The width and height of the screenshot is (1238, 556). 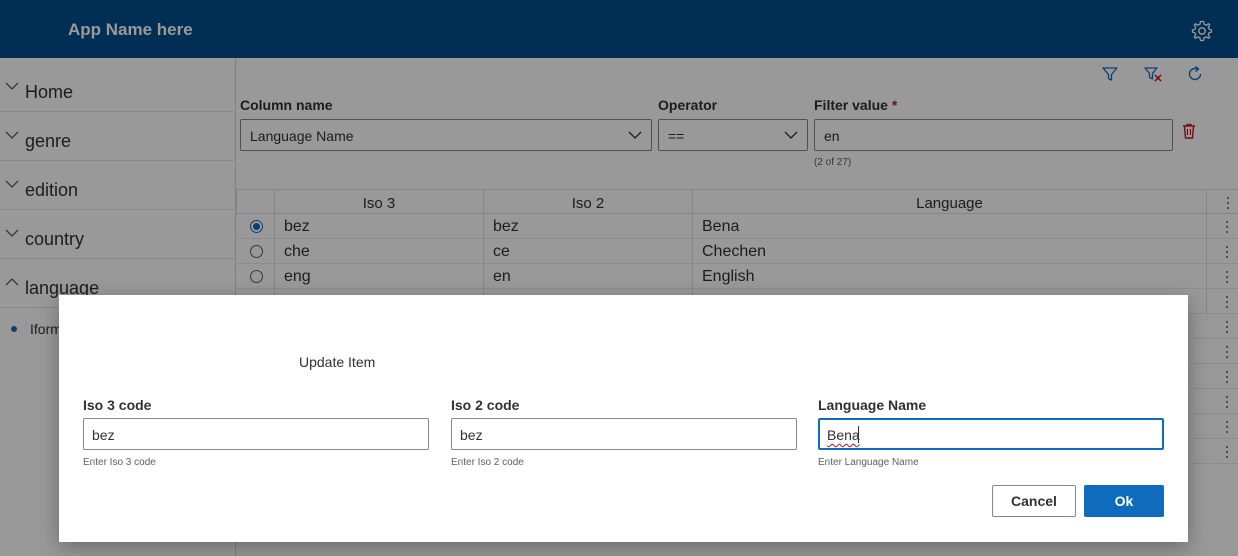 What do you see at coordinates (337, 362) in the screenshot?
I see `dialog-title: Update Item` at bounding box center [337, 362].